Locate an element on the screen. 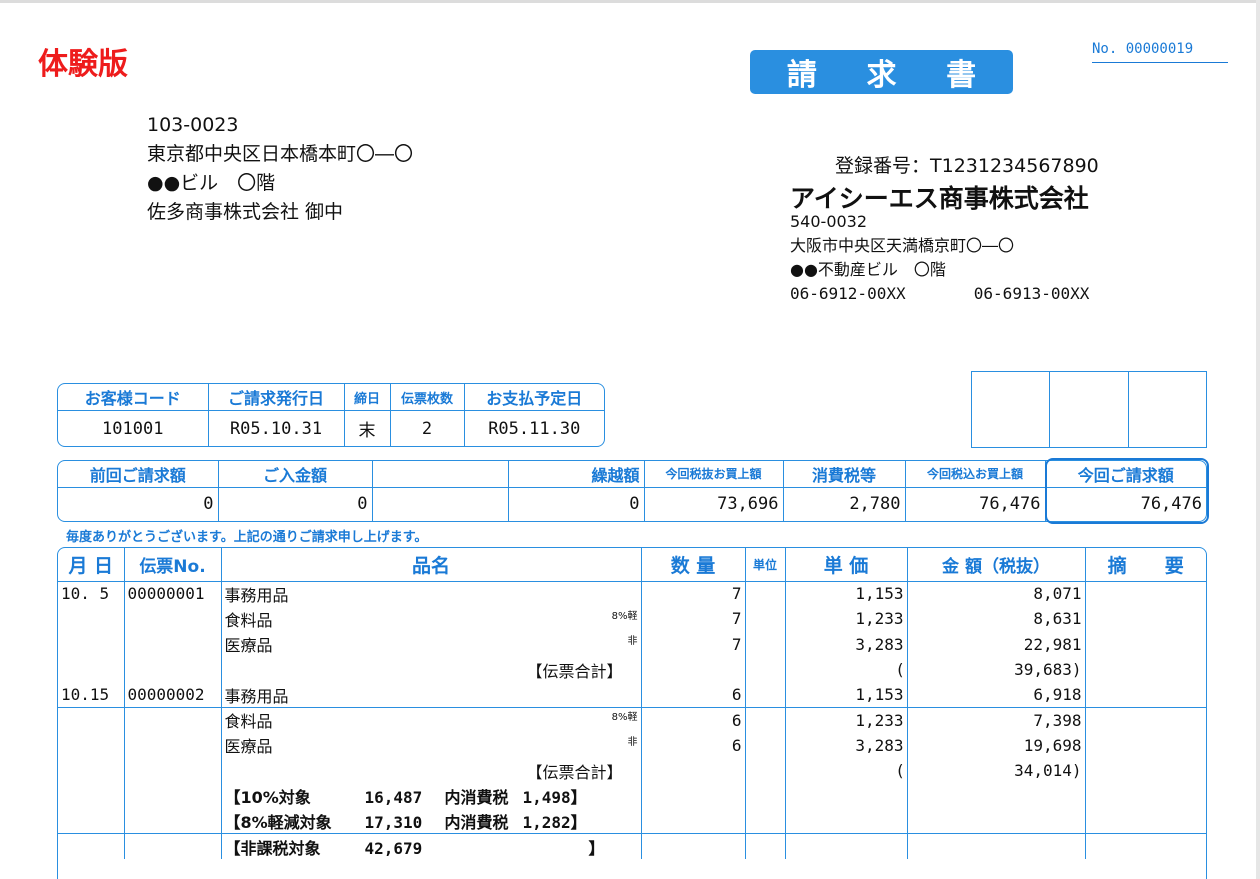 The height and width of the screenshot is (879, 1260). tax-summary-label: 【8%軽減対象 is located at coordinates (278, 823).